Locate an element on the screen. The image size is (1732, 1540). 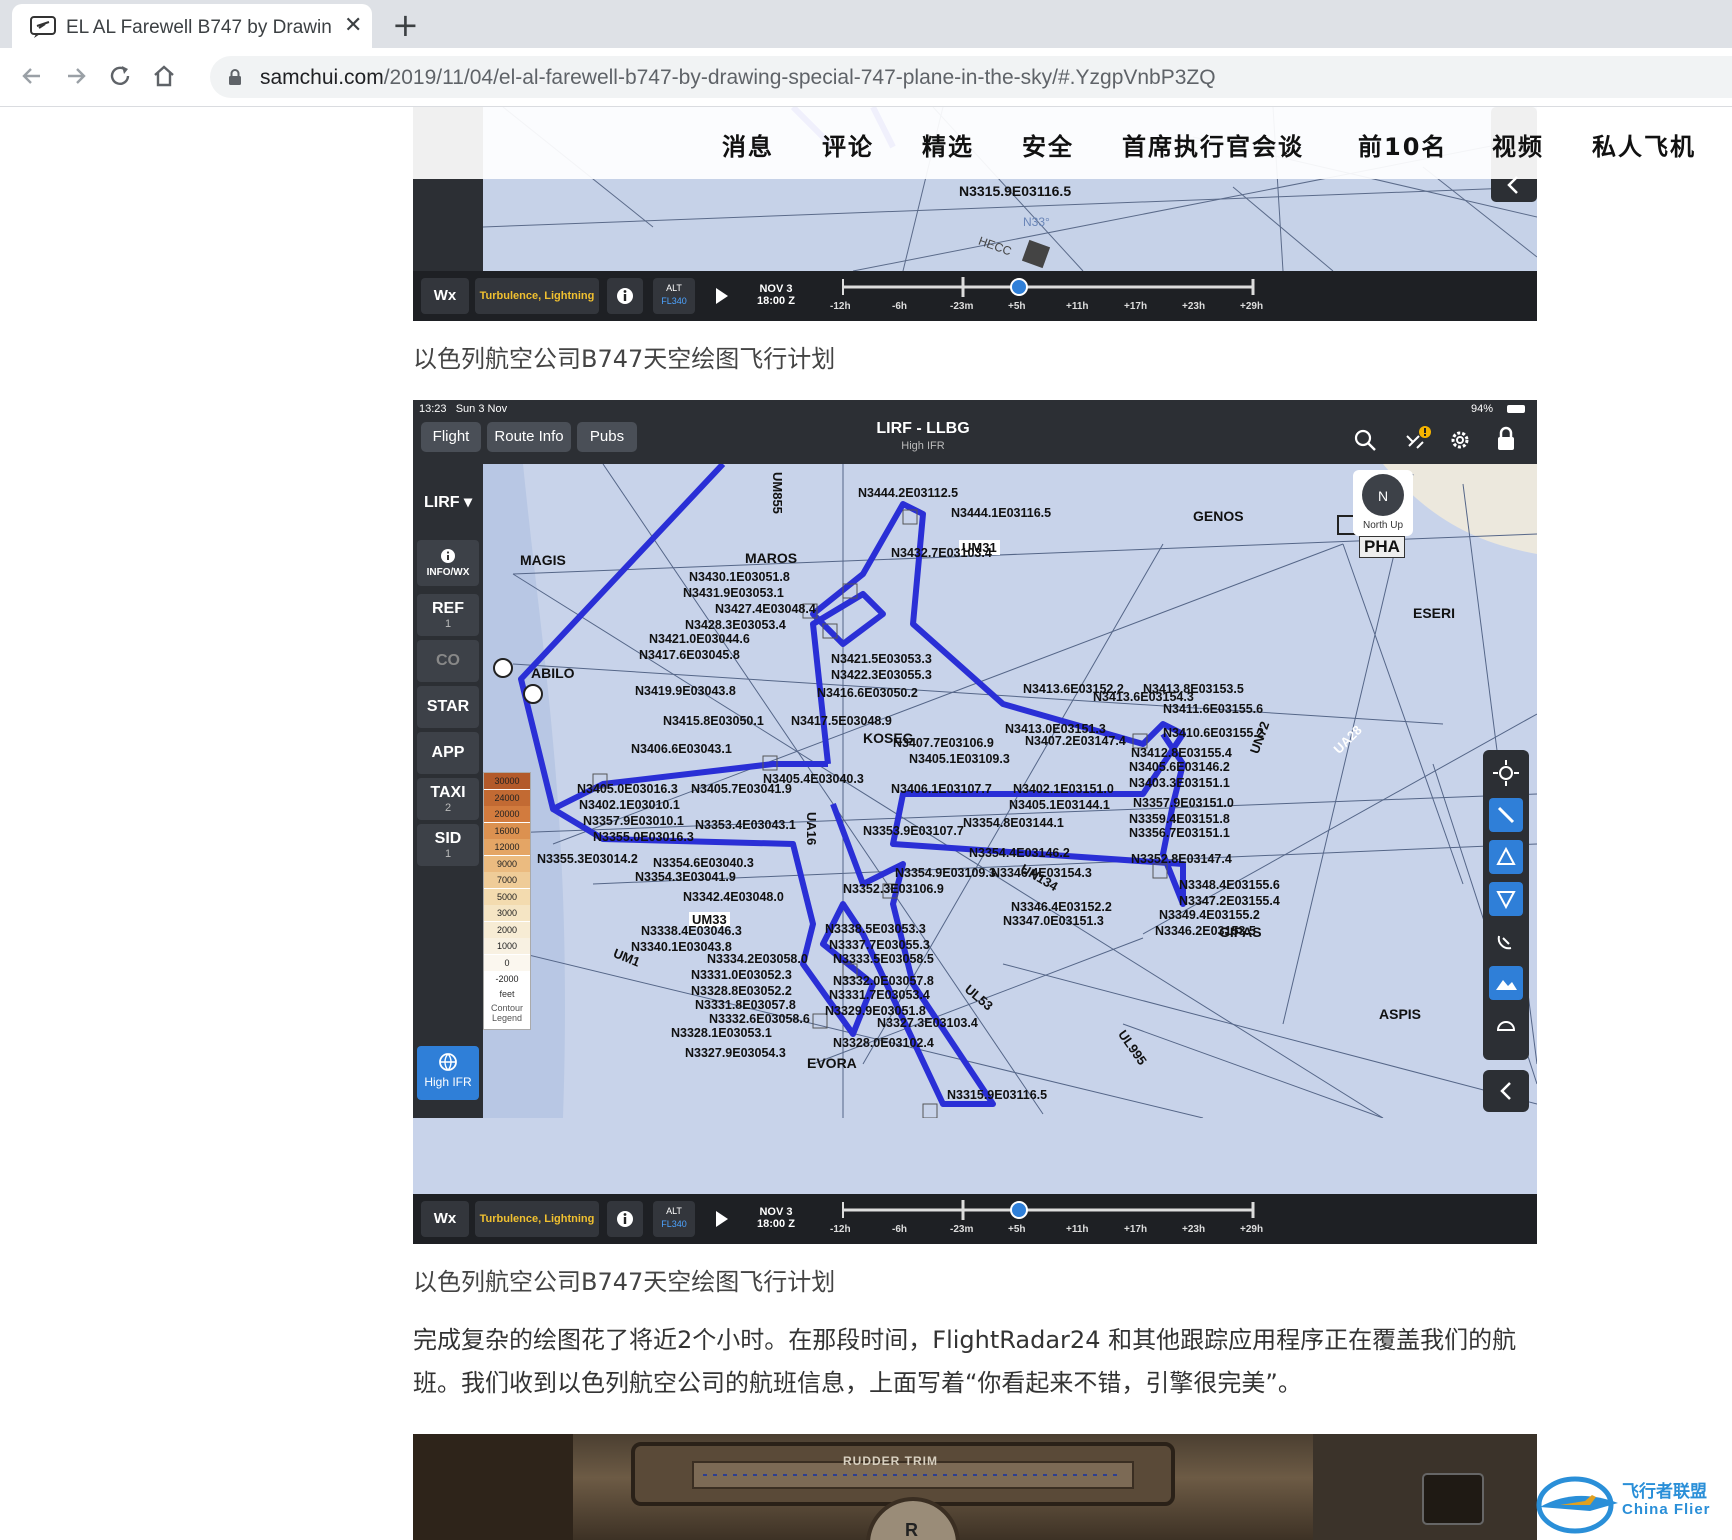
side-item-co: CO is located at coordinates (448, 661).